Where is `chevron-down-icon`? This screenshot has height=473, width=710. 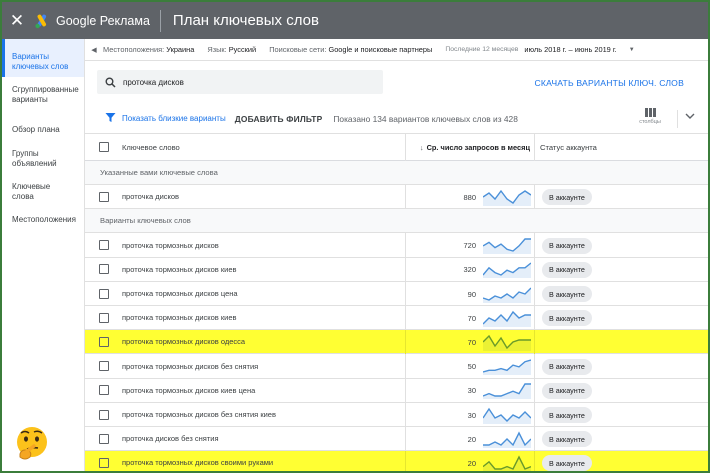 chevron-down-icon is located at coordinates (690, 117).